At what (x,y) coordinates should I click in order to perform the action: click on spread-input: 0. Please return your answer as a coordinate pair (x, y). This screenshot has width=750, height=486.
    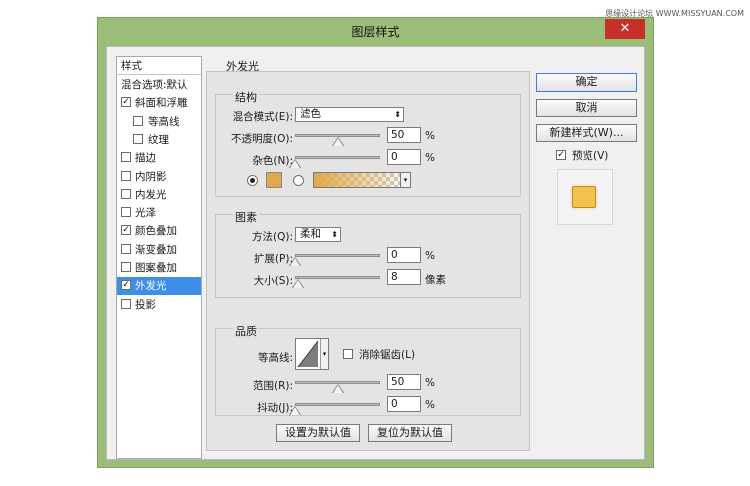
    Looking at the image, I should click on (404, 255).